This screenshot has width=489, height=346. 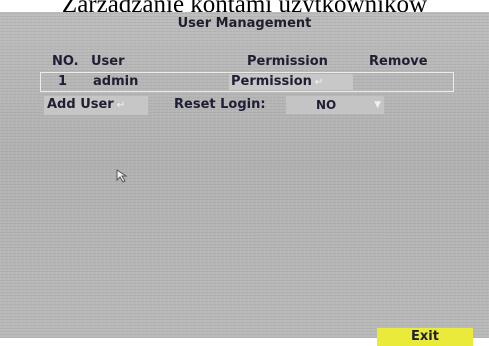 What do you see at coordinates (63, 81) in the screenshot?
I see `row-no: 1` at bounding box center [63, 81].